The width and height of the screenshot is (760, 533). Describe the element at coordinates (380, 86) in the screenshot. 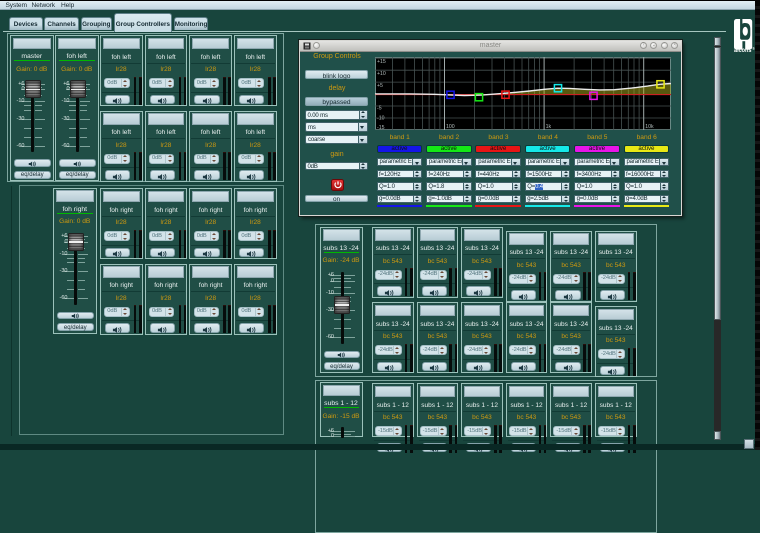

I see `svg-text: +5` at that location.